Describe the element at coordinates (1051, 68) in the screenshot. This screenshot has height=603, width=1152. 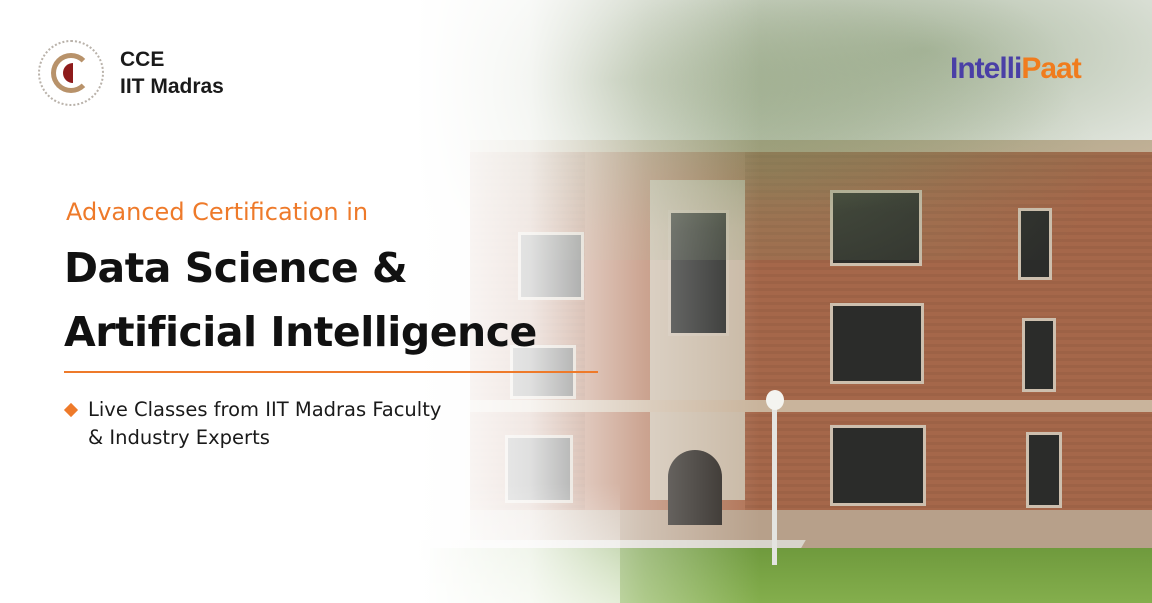
I see `logo-part-2: Paat` at that location.